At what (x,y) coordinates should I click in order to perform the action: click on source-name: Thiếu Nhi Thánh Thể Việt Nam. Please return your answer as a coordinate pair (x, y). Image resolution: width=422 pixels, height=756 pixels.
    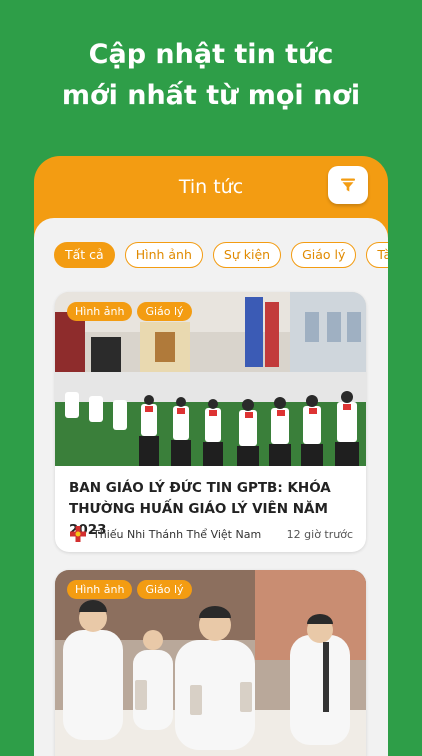
    Looking at the image, I should click on (177, 534).